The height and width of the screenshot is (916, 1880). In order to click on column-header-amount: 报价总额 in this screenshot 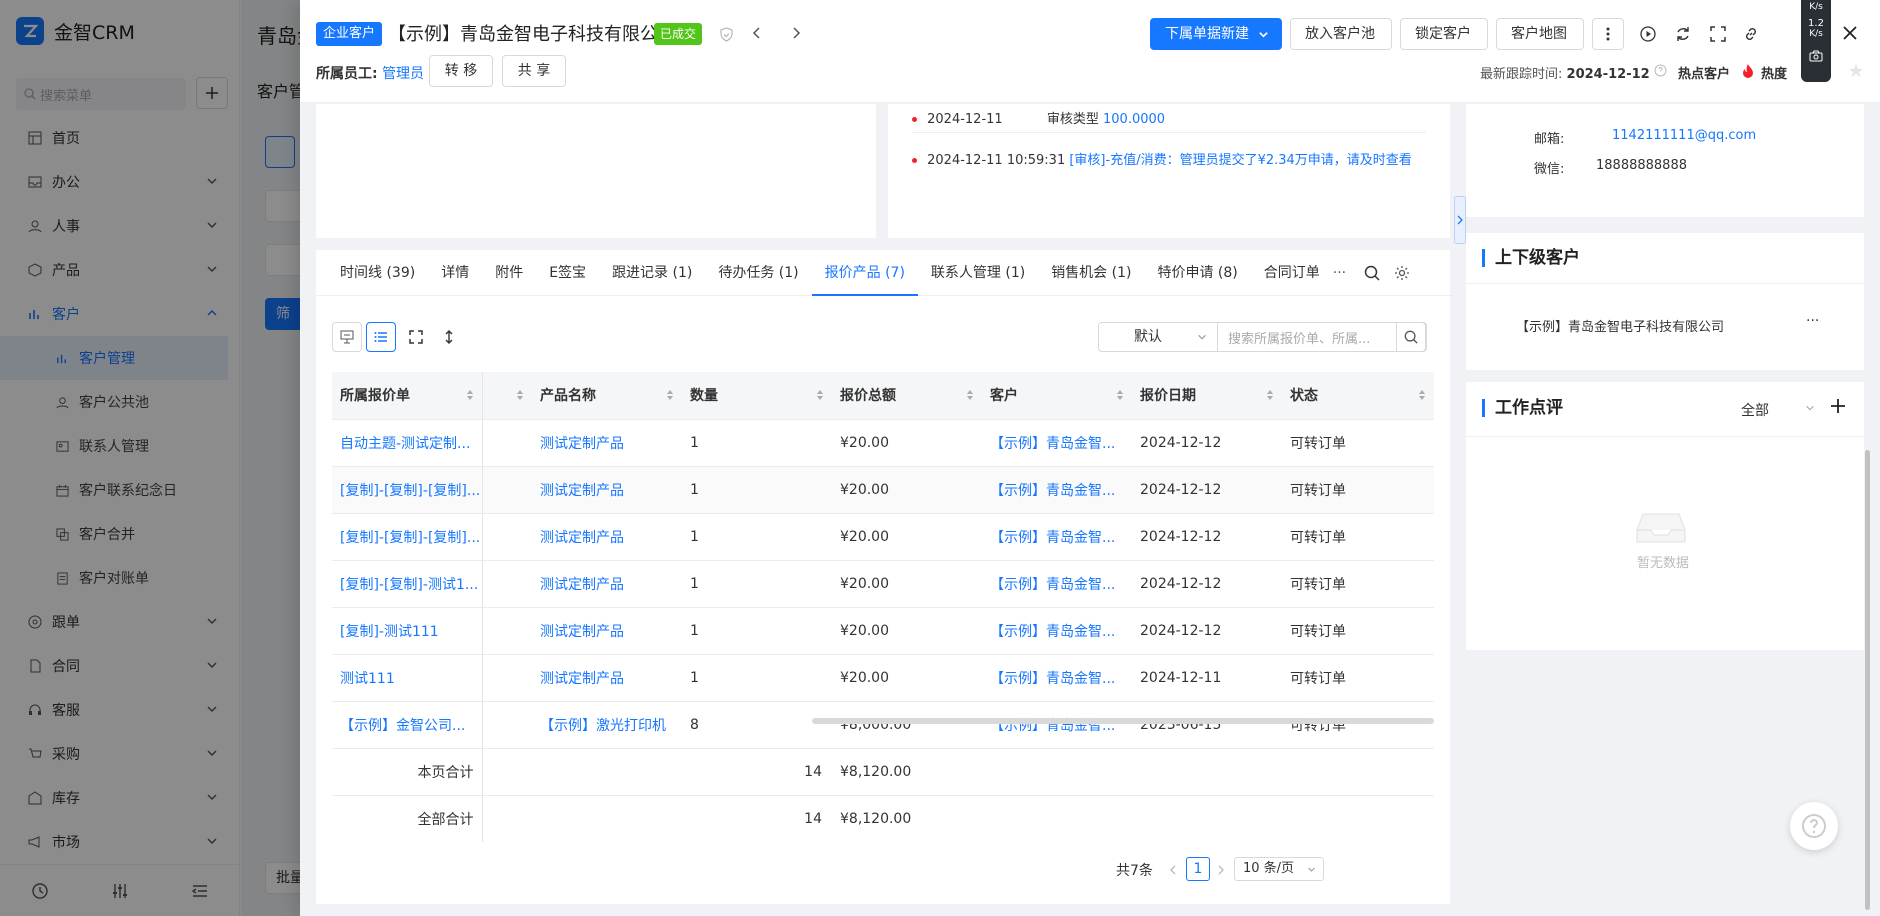, I will do `click(907, 396)`.